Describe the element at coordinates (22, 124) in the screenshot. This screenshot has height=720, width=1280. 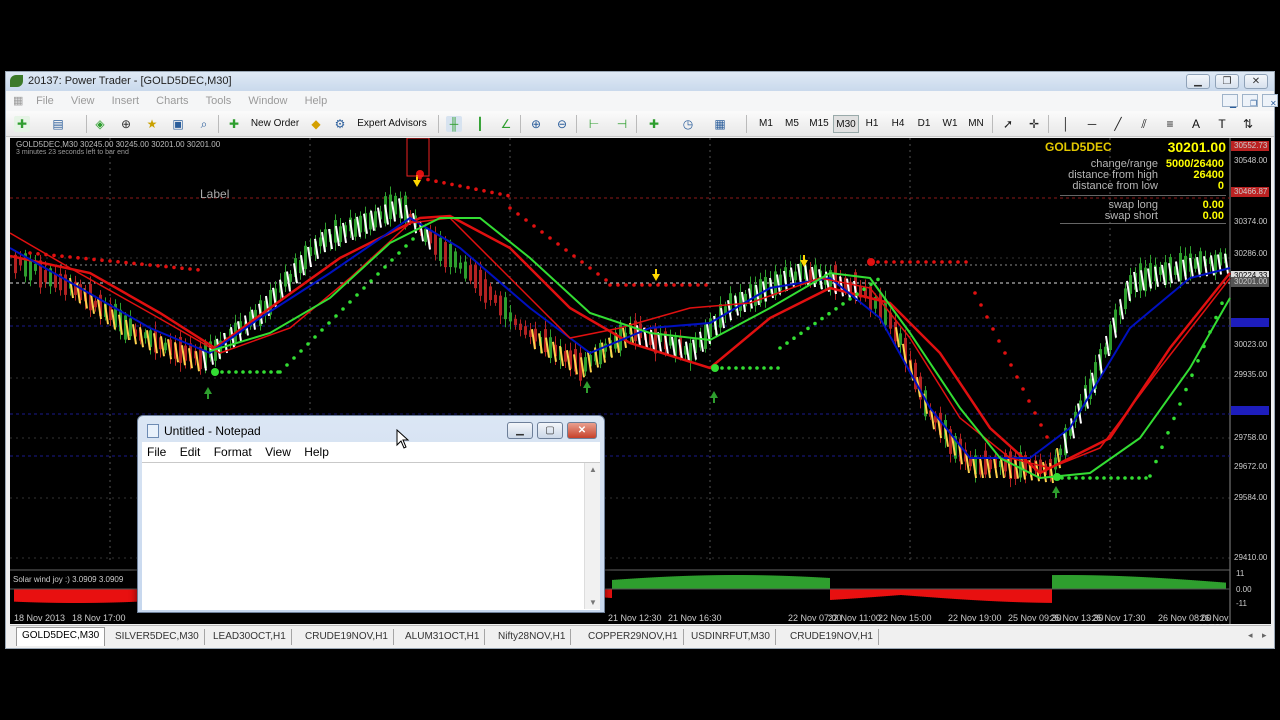
I see `new-chart-icon: ✚` at that location.